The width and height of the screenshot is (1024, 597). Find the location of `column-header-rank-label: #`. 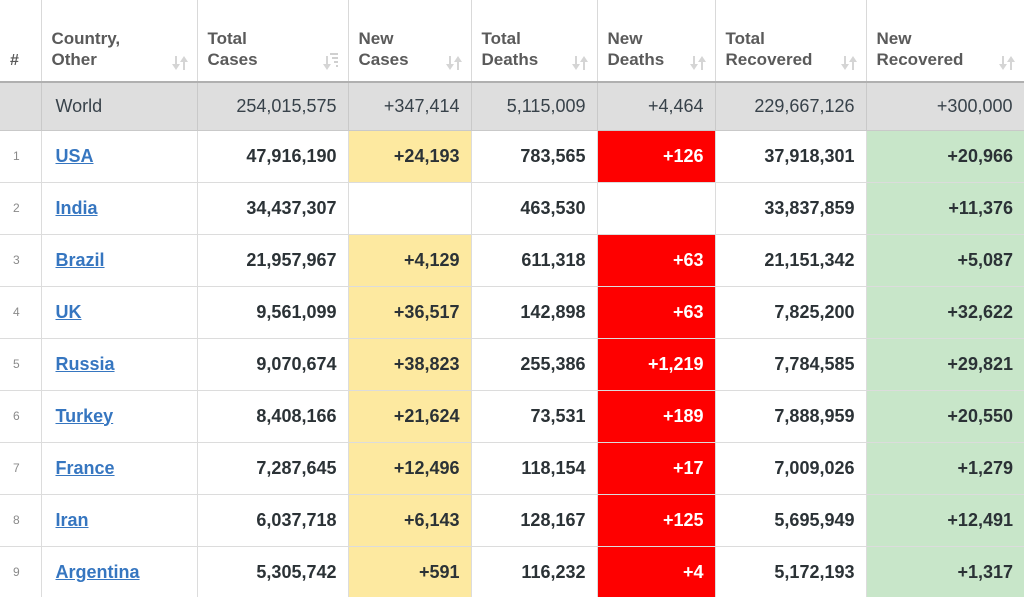

column-header-rank-label: # is located at coordinates (14, 60).